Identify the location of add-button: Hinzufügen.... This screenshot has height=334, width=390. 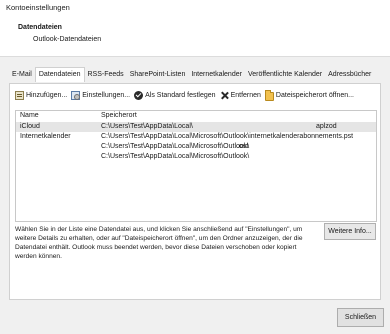
(41, 95).